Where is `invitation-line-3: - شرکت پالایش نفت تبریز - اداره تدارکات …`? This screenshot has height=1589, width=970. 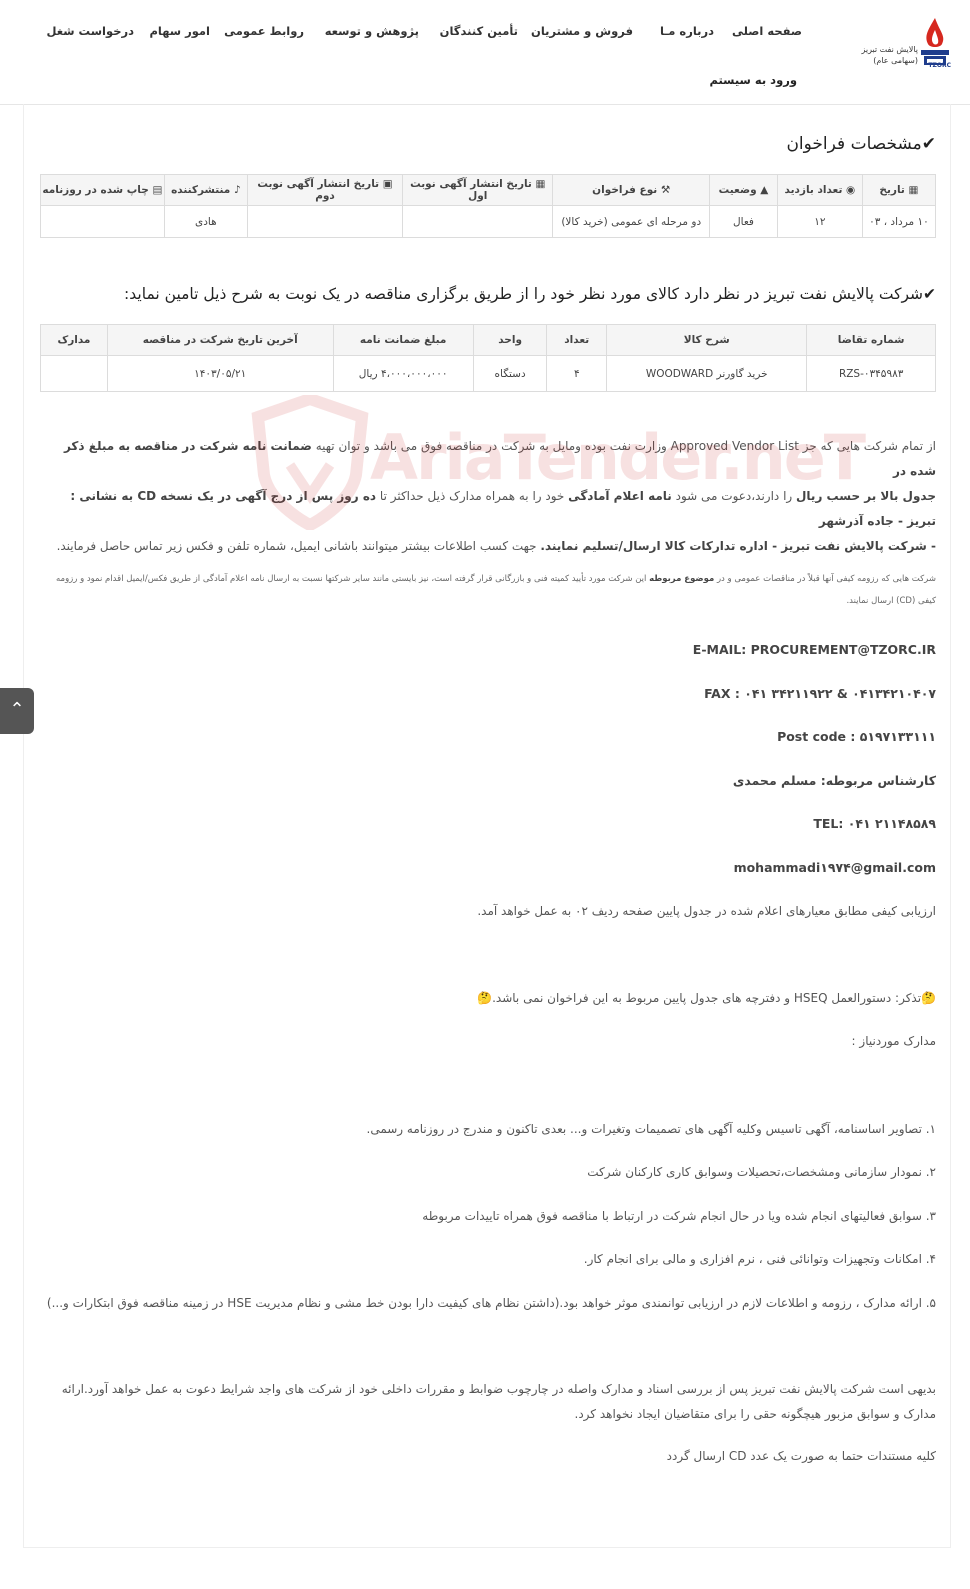 invitation-line-3: - شرکت پالایش نفت تبریز - اداره تدارکات … is located at coordinates (496, 546).